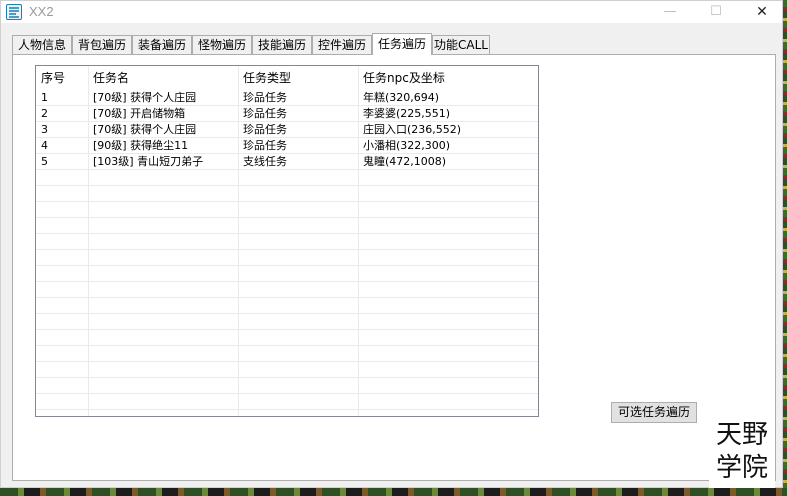 This screenshot has width=787, height=496. What do you see at coordinates (148, 161) in the screenshot?
I see `cell-quest-name: [103级] 青山短刀弟子` at bounding box center [148, 161].